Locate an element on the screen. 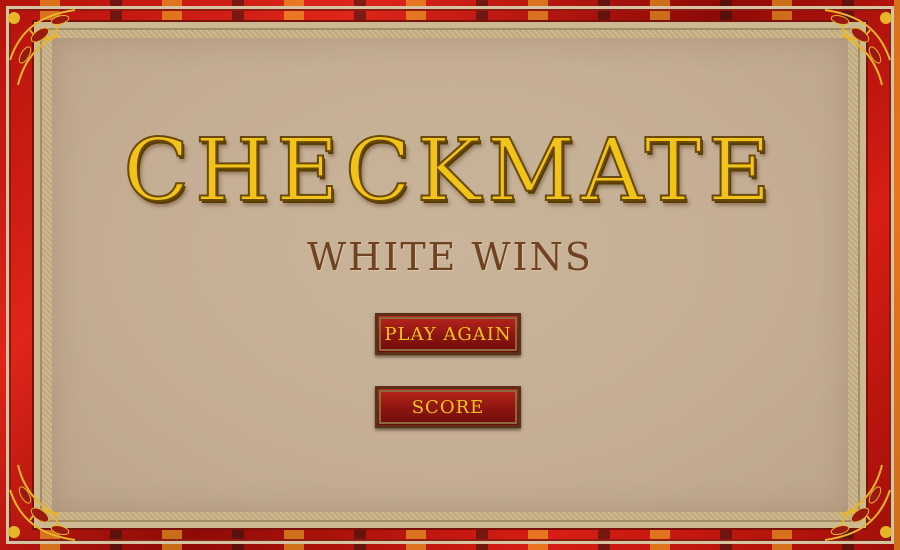  winner-subtitle: WHITE WINS is located at coordinates (450, 257).